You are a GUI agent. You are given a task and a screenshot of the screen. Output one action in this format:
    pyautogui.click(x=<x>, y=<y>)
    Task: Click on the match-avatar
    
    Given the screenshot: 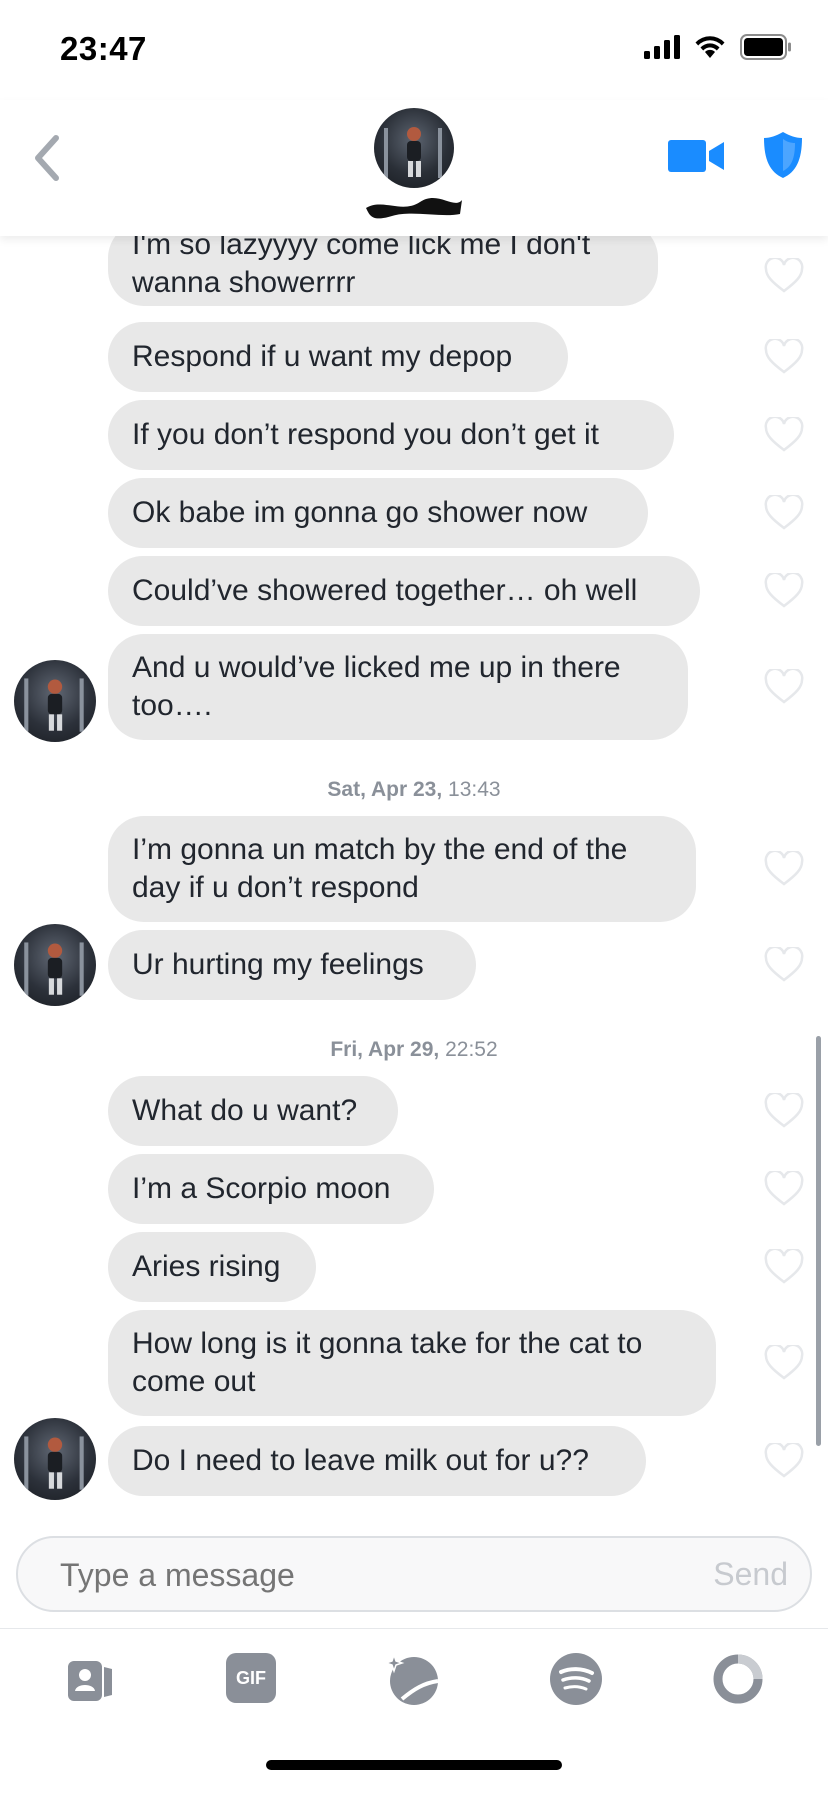 What is the action you would take?
    pyautogui.click(x=414, y=148)
    